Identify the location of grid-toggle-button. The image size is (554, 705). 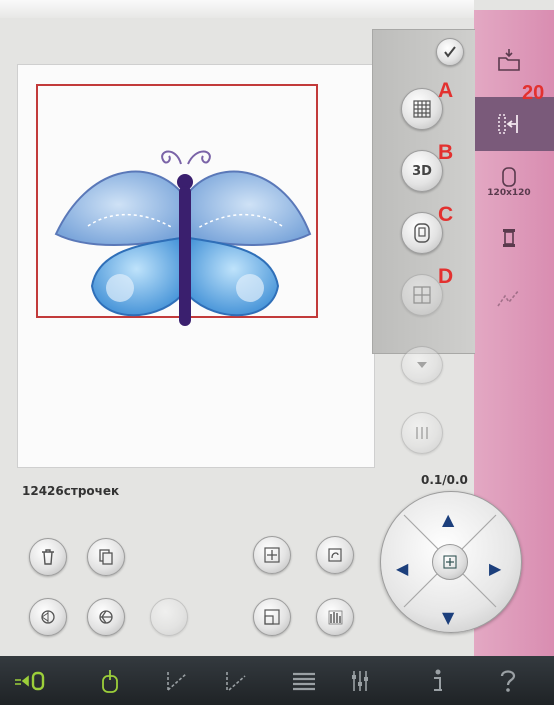
(422, 109).